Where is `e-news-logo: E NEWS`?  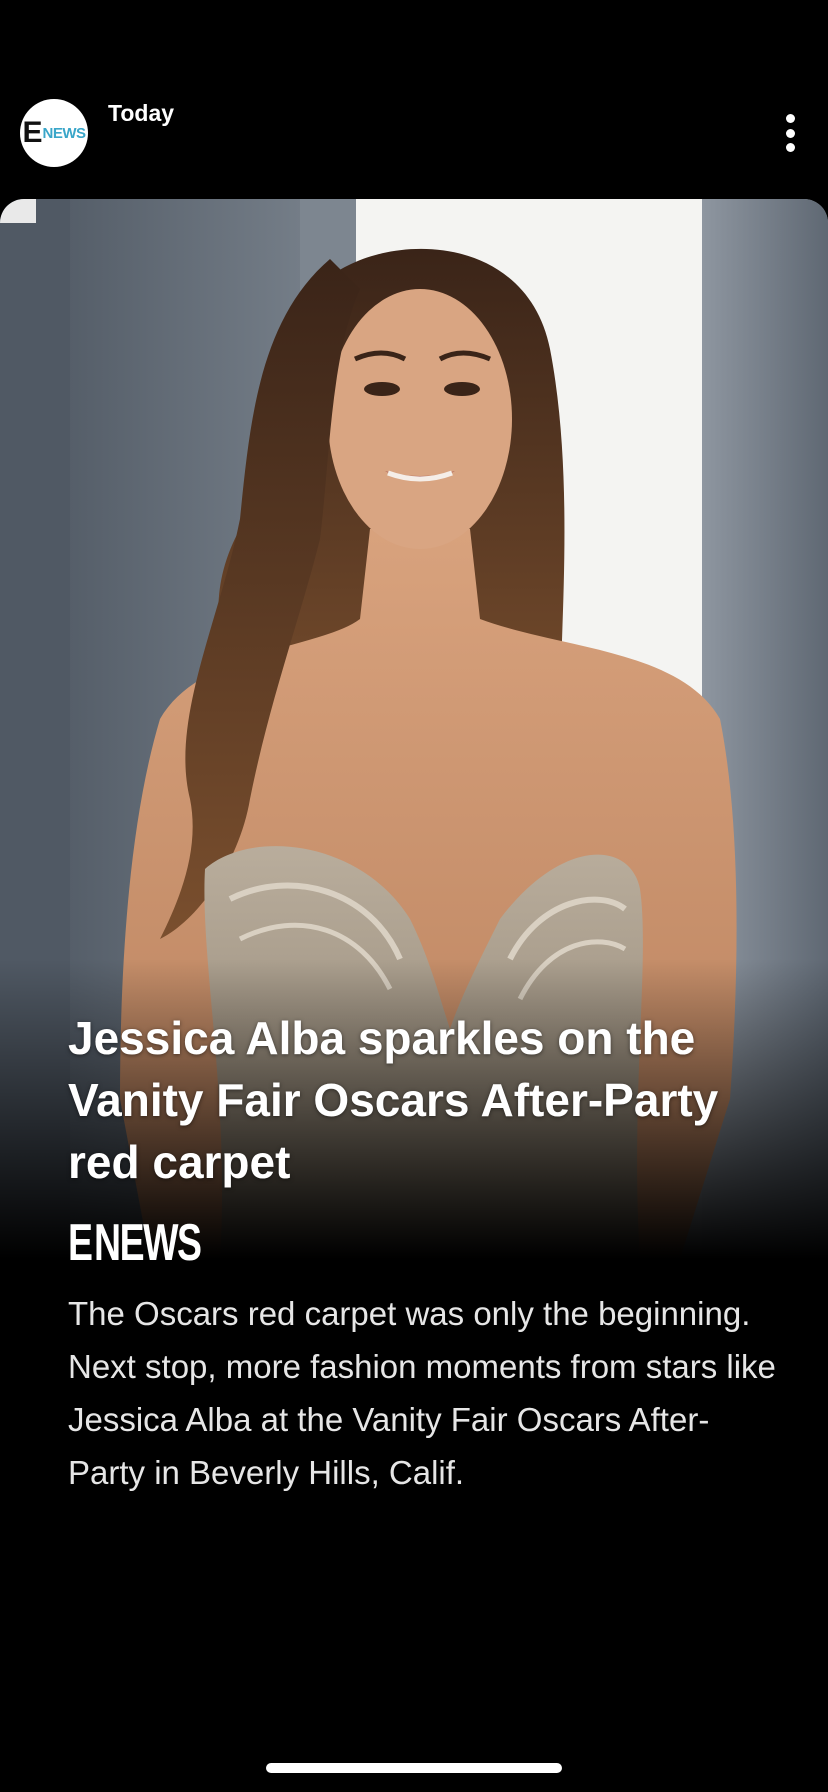
e-news-logo: E NEWS is located at coordinates (155, 1243).